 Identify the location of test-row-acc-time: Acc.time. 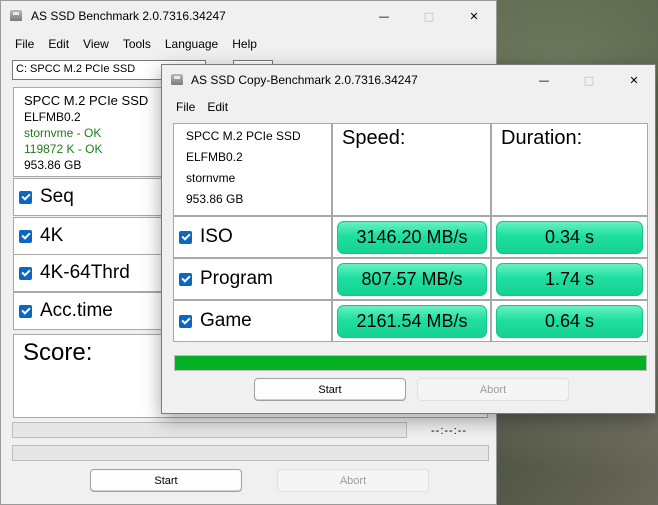
(93, 311).